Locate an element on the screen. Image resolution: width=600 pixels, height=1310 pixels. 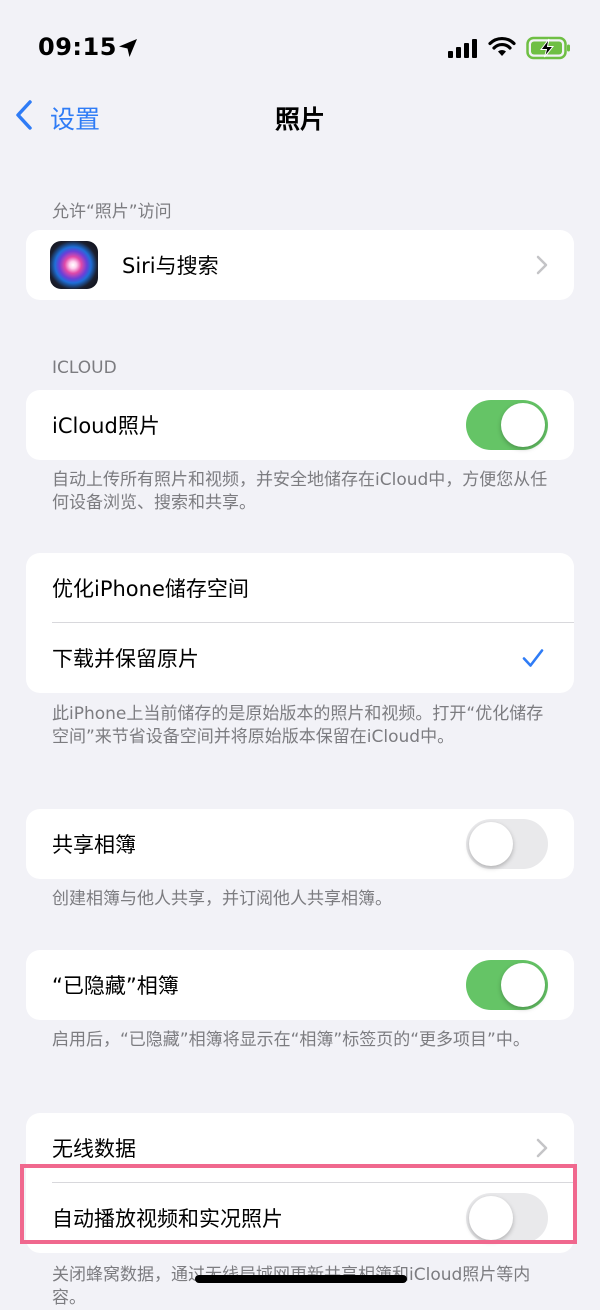
shared-albums-group: 共享相簿 is located at coordinates (300, 844).